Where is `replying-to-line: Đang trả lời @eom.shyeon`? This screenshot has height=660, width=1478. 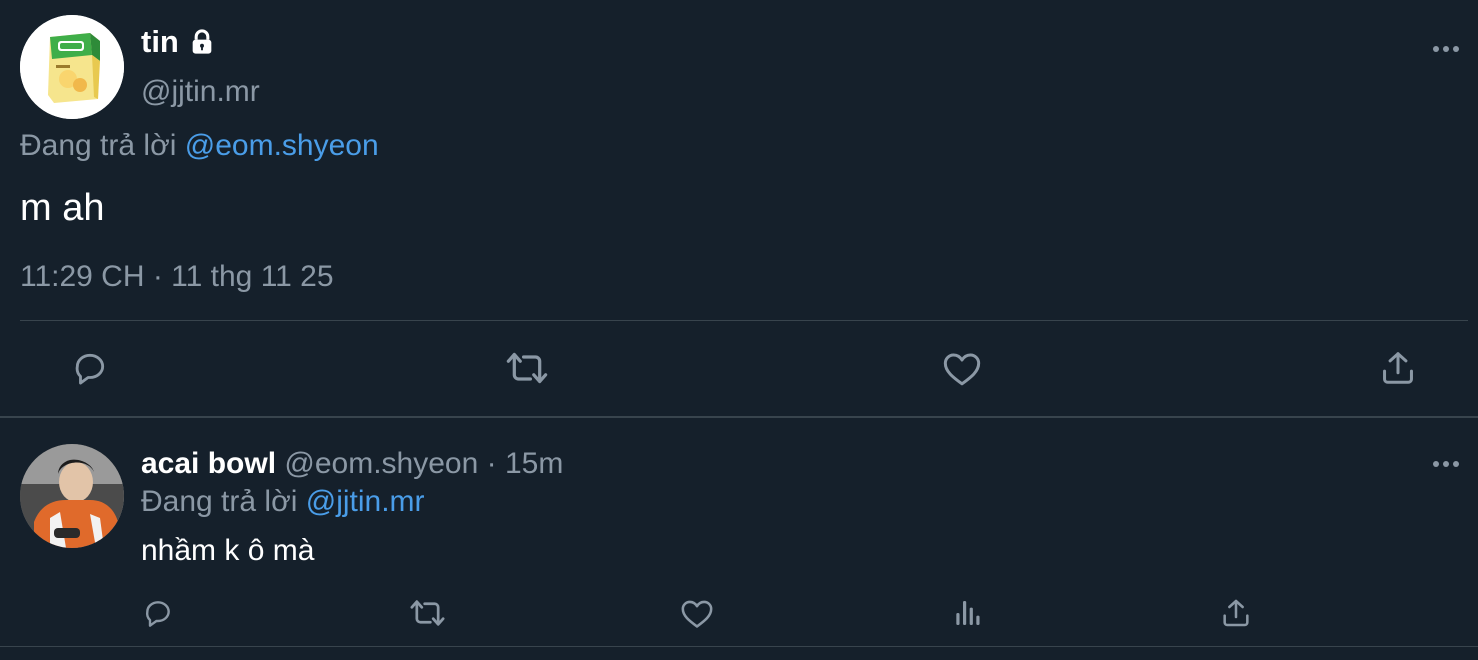
replying-to-line: Đang trả lời @eom.shyeon is located at coordinates (199, 146).